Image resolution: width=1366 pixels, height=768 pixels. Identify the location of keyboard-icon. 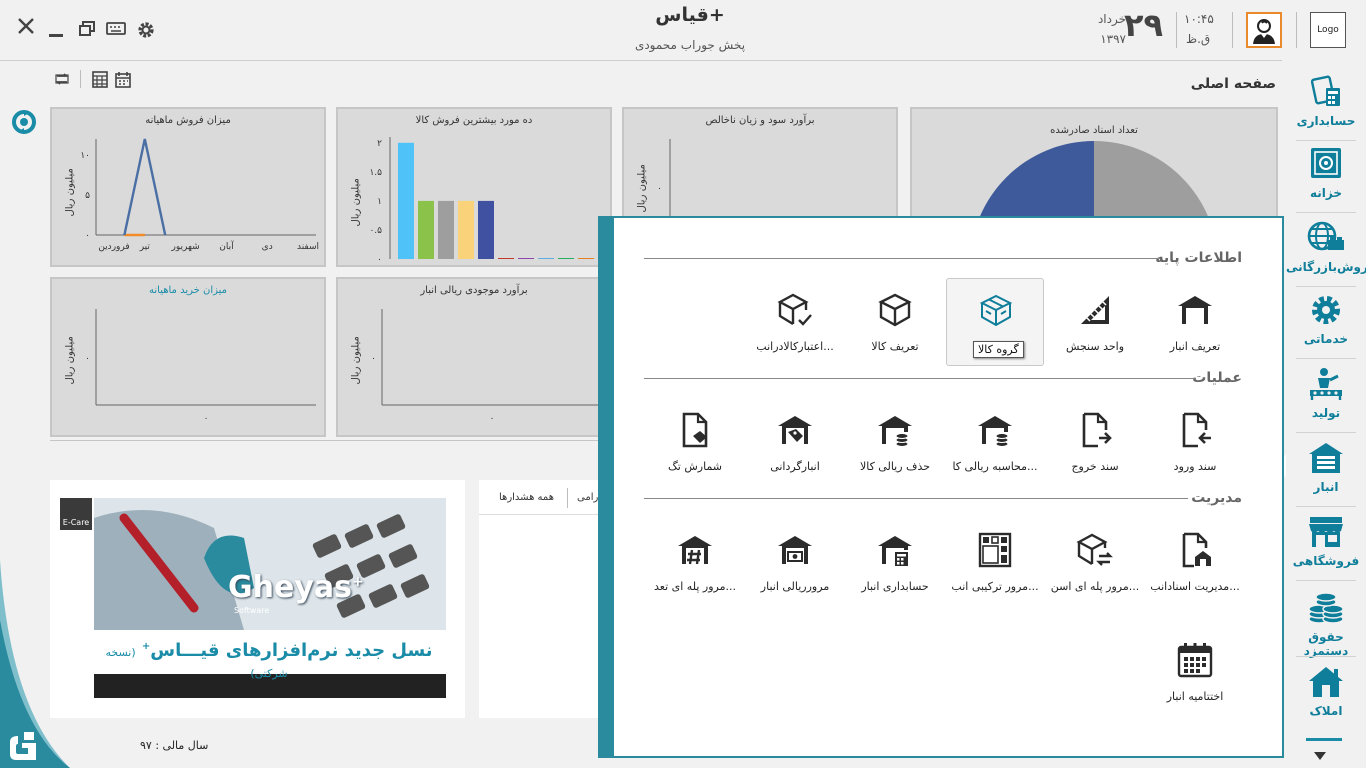
(116, 29).